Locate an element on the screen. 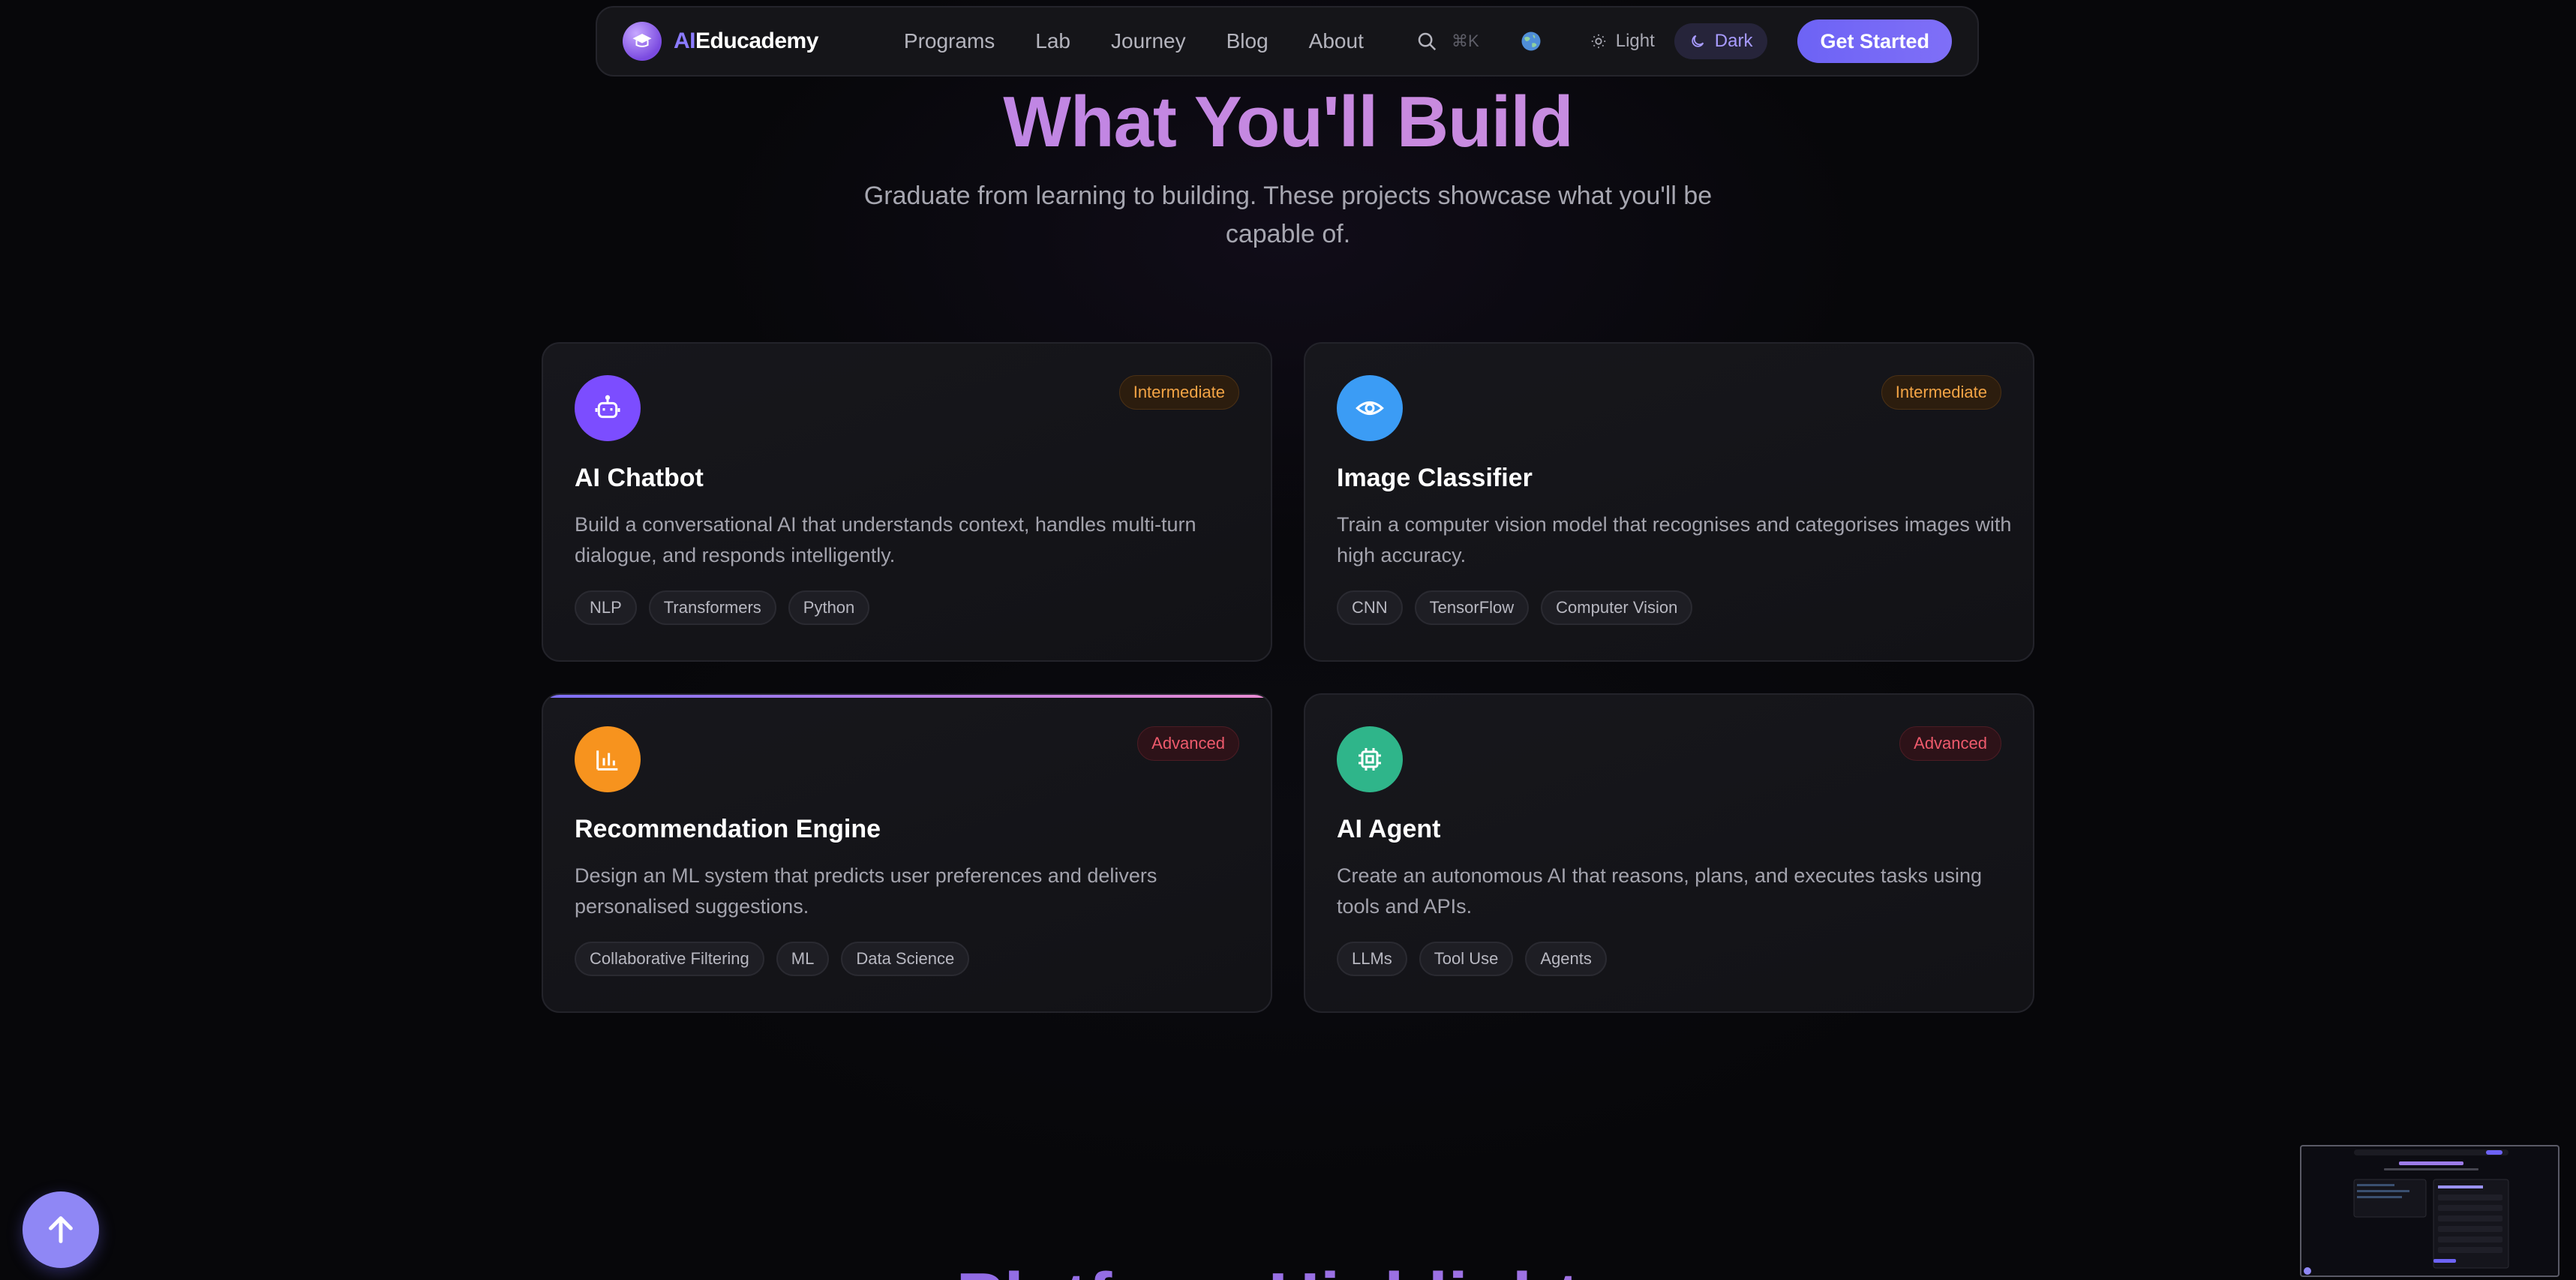 The height and width of the screenshot is (1280, 2576). brand-name-rest: Educademy is located at coordinates (756, 41).